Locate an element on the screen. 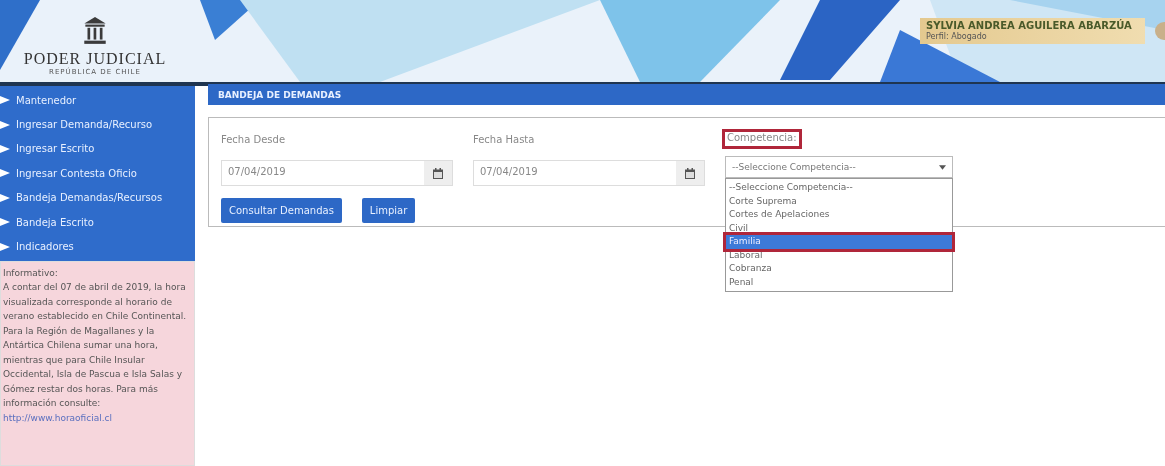 Image resolution: width=1165 pixels, height=466 pixels. action-button: Consultar Demandas is located at coordinates (281, 210).